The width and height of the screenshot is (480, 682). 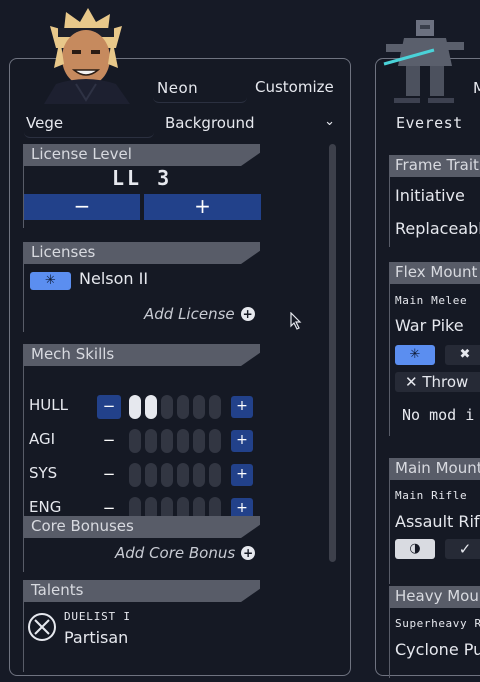 What do you see at coordinates (202, 207) in the screenshot?
I see `license-level-increment-button: +` at bounding box center [202, 207].